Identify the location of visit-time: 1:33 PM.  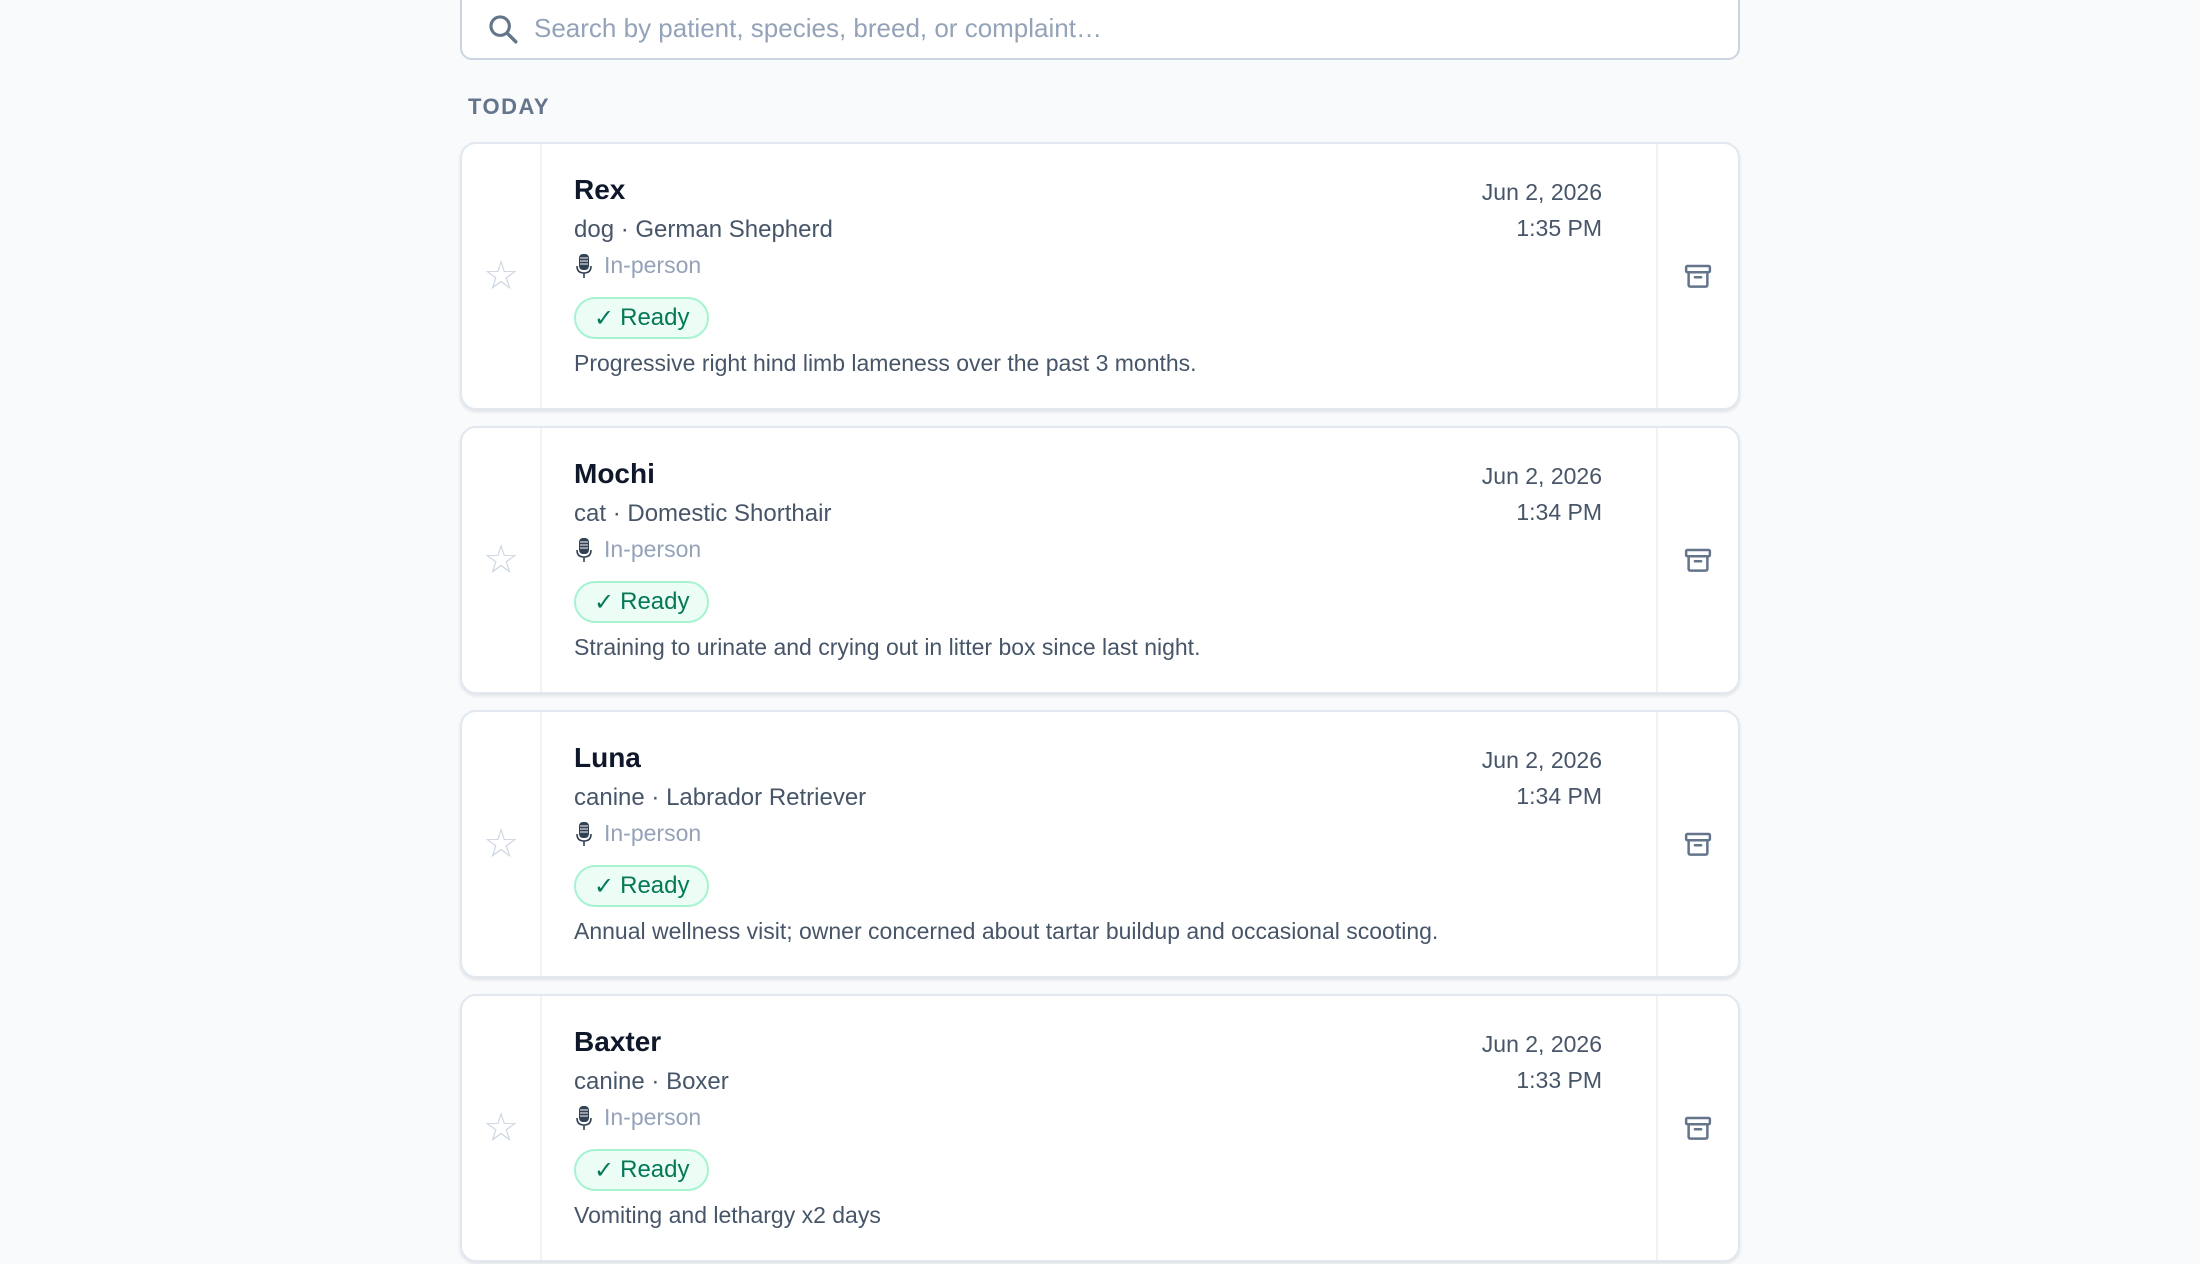
(1559, 1080).